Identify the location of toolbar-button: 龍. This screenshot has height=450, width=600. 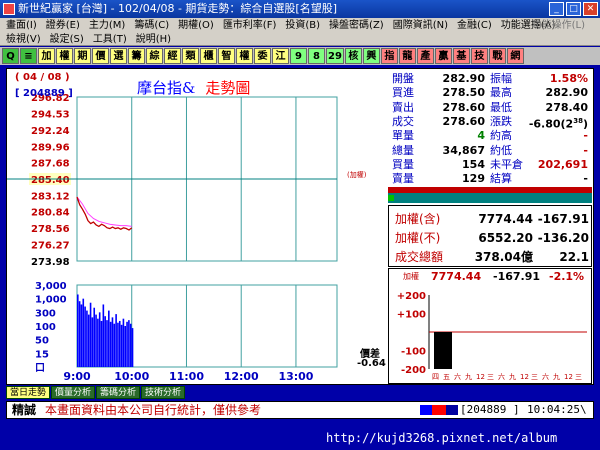
(407, 56).